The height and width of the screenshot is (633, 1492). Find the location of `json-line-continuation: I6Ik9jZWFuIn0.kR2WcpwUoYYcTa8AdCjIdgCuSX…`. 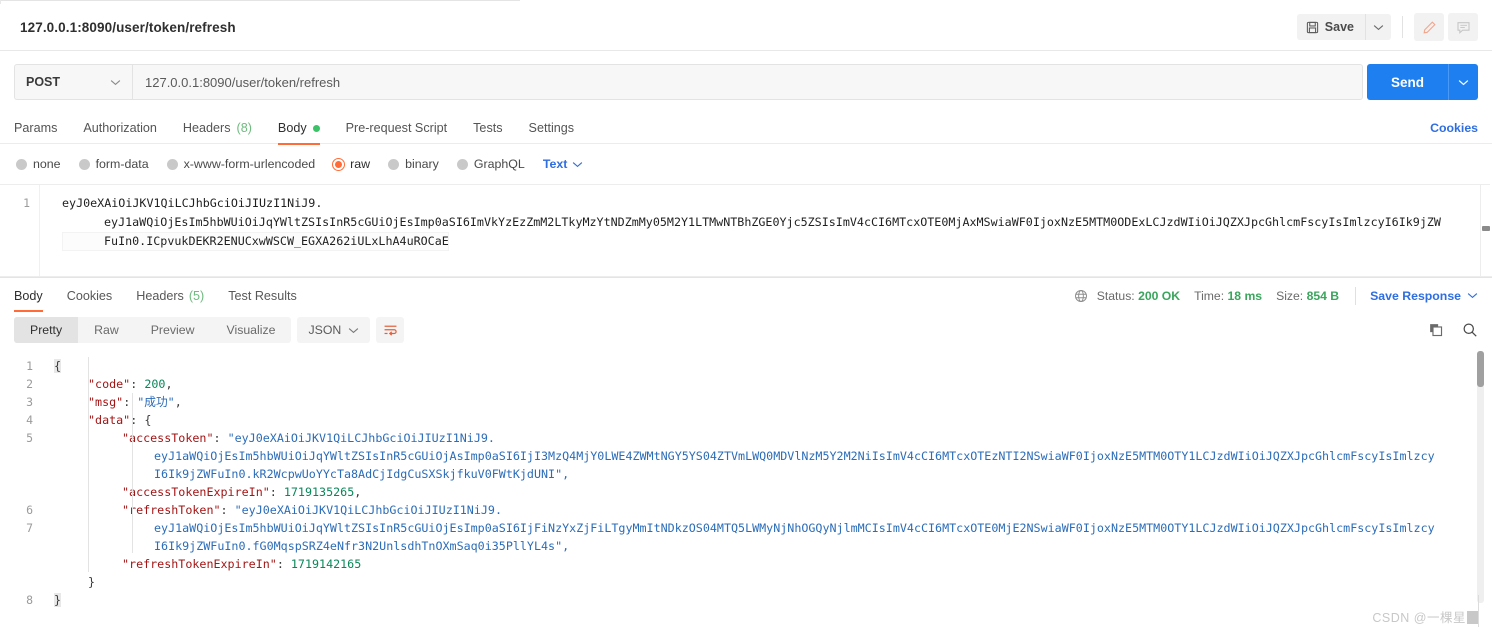

json-line-continuation: I6Ik9jZWFuIn0.kR2WcpwUoYYcTa8AdCjIdgCuSX… is located at coordinates (773, 474).